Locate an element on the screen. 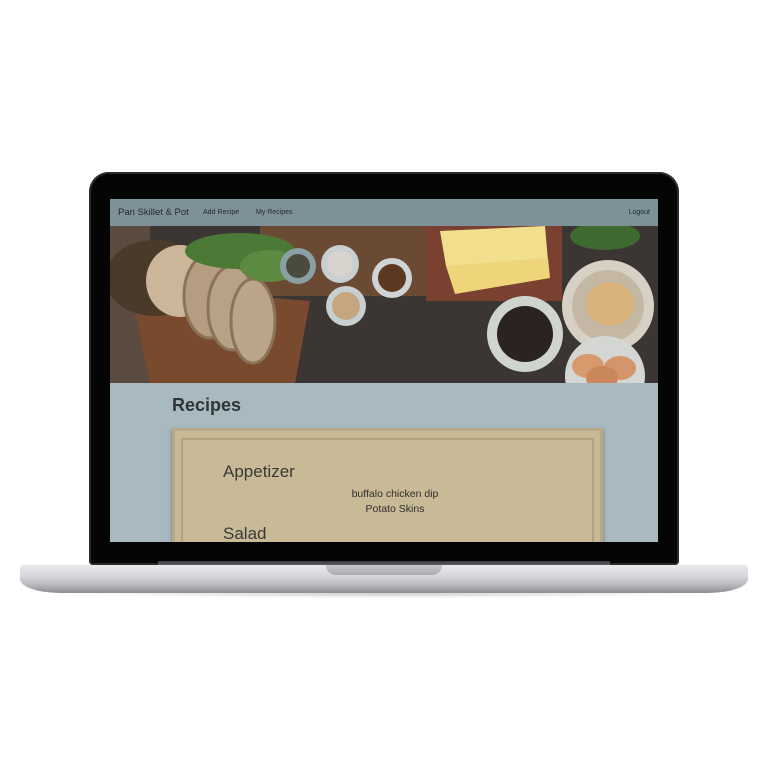 Image resolution: width=768 pixels, height=768 pixels. brand-link: Pan Skillet & Pot is located at coordinates (153, 212).